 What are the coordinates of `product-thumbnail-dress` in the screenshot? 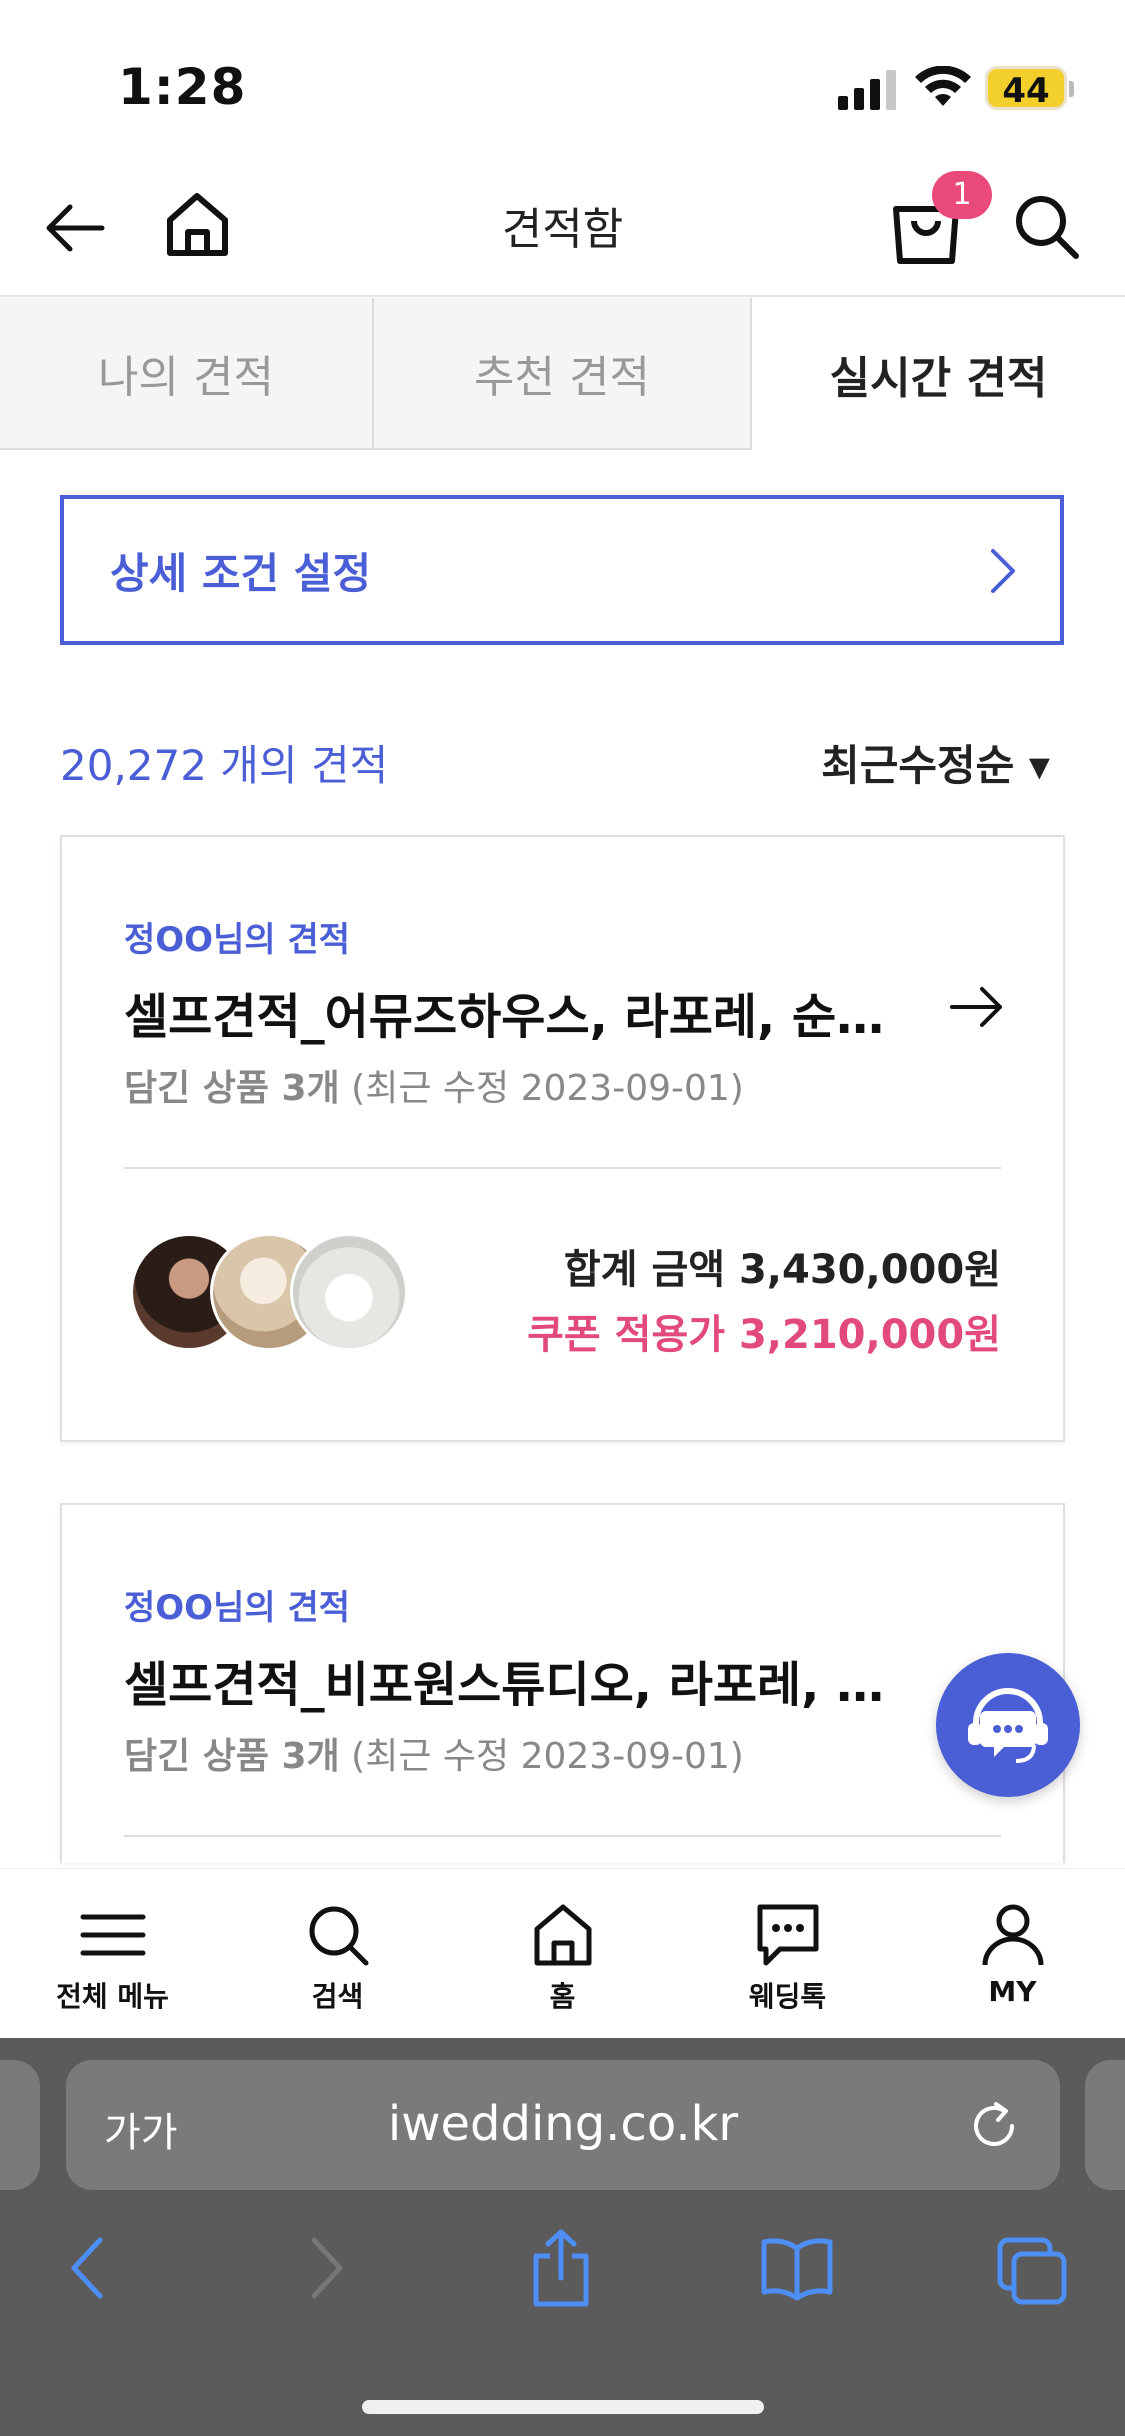 It's located at (349, 1292).